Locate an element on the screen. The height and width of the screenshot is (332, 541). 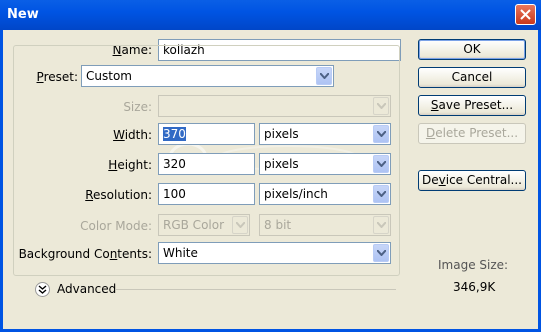
image-size-value: 346,9K is located at coordinates (474, 287).